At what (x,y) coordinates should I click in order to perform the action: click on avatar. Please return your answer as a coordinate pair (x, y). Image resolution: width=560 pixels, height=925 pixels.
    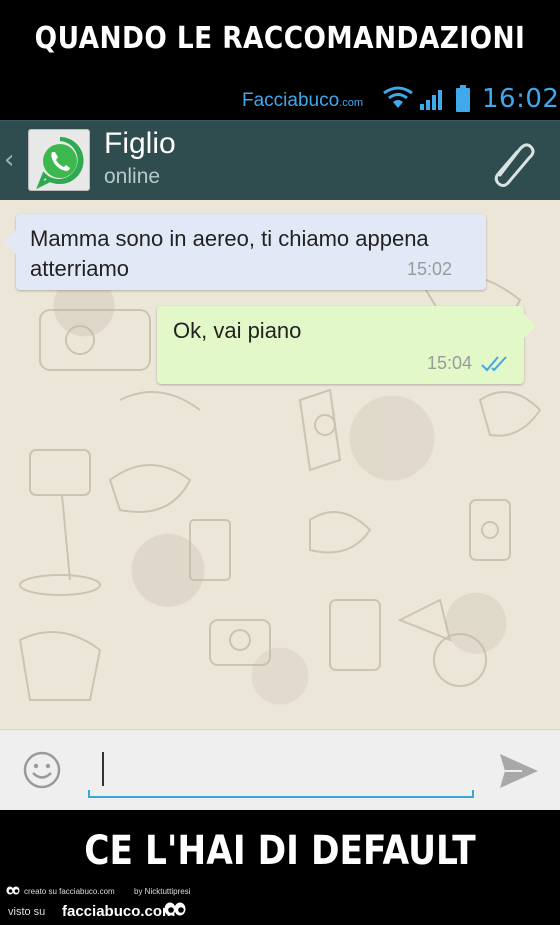
    Looking at the image, I should click on (59, 160).